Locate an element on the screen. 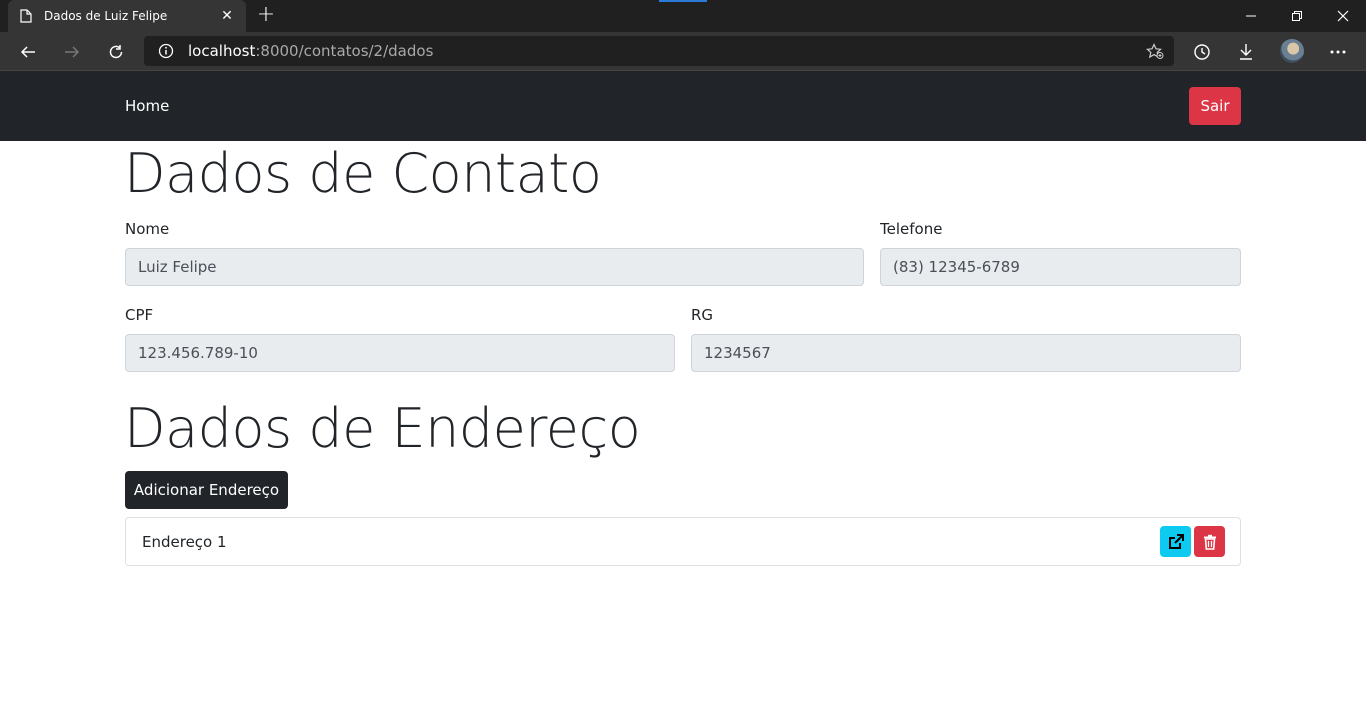 Image resolution: width=1366 pixels, height=728 pixels. rg-label: RG is located at coordinates (702, 315).